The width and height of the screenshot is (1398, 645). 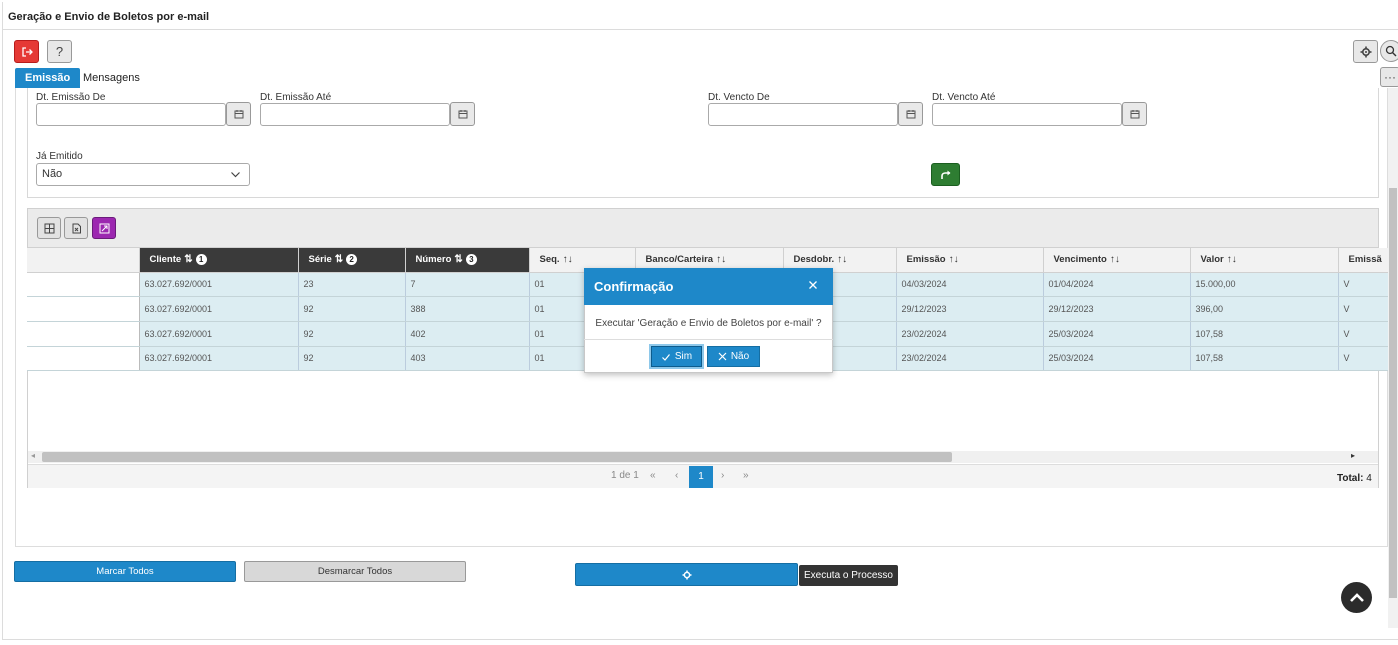 I want to click on dt-vencto-de-calendar-button, so click(x=910, y=114).